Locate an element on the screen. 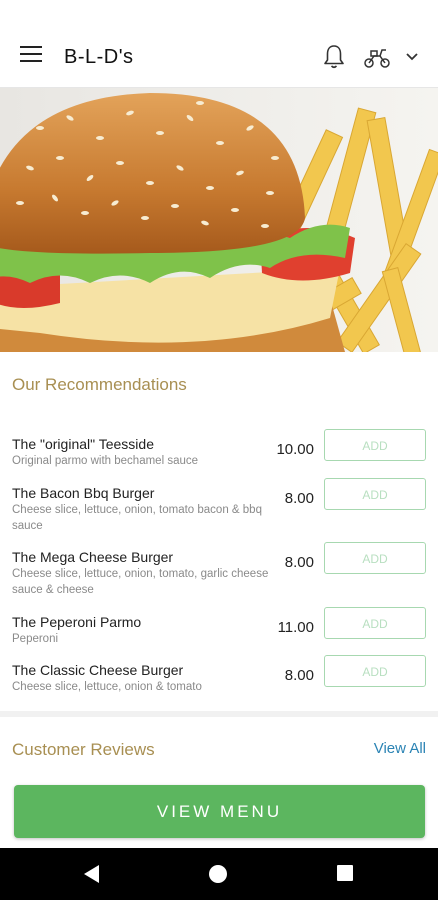 This screenshot has height=900, width=438. section-divider is located at coordinates (219, 714).